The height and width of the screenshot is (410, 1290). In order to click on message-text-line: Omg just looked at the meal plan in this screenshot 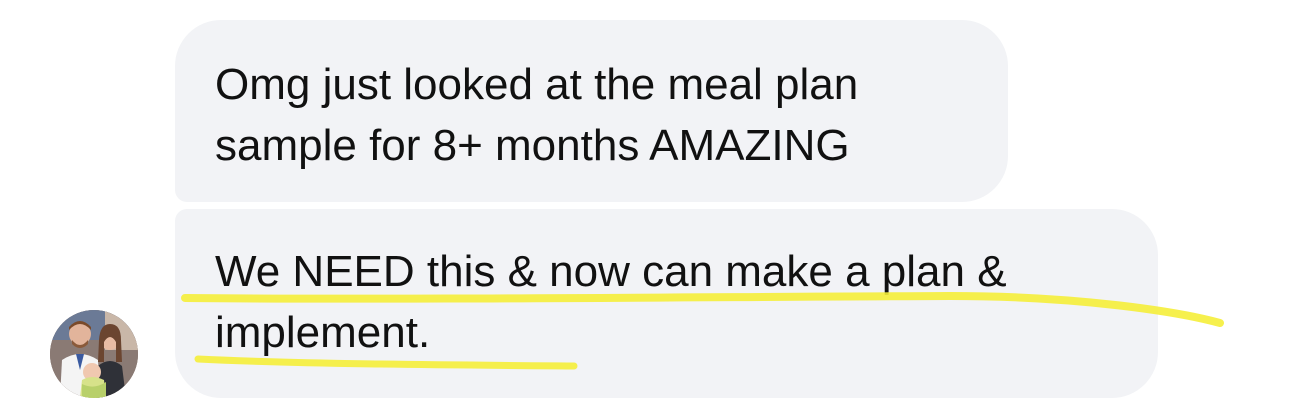, I will do `click(537, 84)`.